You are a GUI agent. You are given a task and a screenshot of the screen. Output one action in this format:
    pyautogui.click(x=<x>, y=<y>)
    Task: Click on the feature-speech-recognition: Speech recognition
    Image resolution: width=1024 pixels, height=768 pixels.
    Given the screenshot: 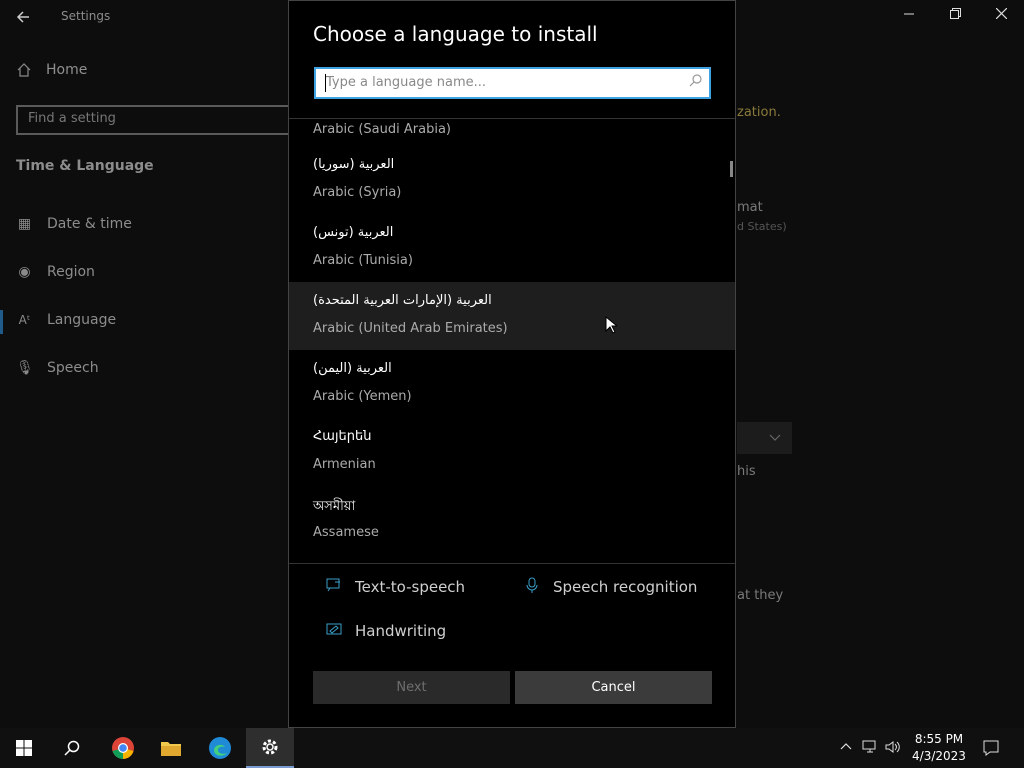 What is the action you would take?
    pyautogui.click(x=610, y=587)
    